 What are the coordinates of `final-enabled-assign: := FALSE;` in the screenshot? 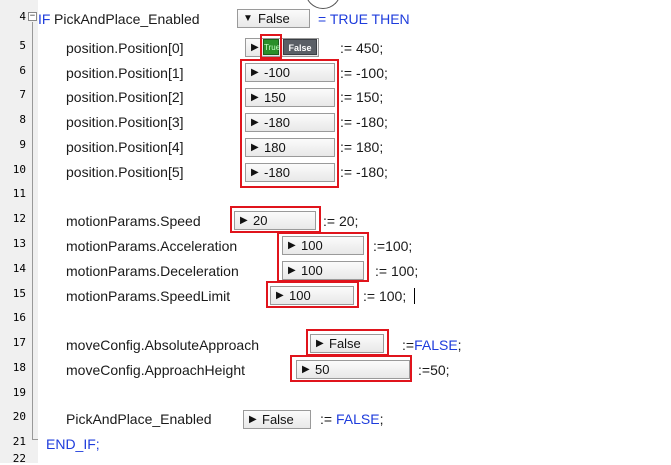 It's located at (351, 419).